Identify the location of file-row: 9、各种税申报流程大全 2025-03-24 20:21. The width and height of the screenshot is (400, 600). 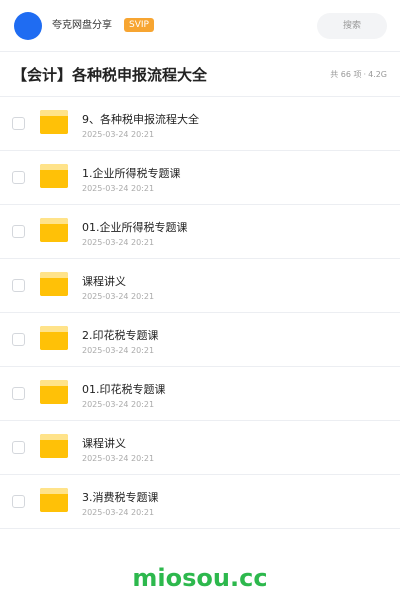
(200, 124).